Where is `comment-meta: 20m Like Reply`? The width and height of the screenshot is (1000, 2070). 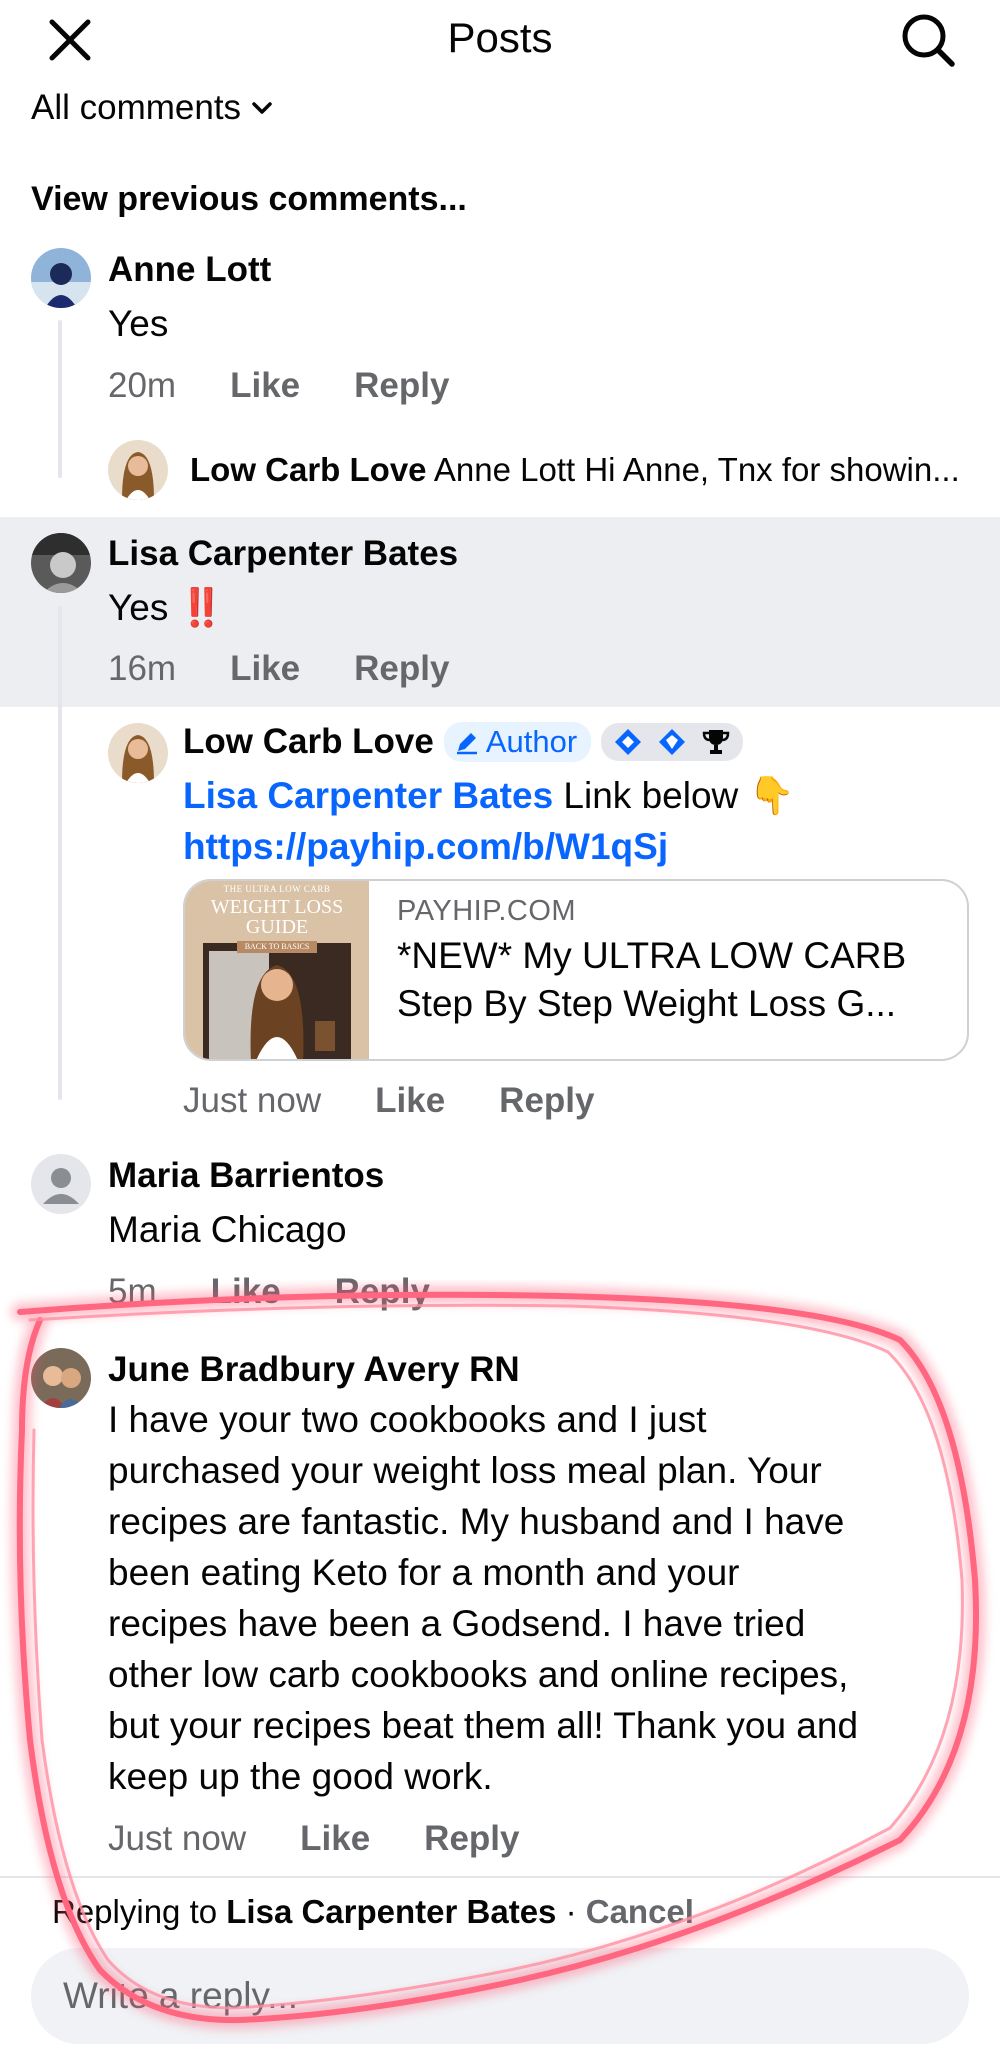 comment-meta: 20m Like Reply is located at coordinates (278, 386).